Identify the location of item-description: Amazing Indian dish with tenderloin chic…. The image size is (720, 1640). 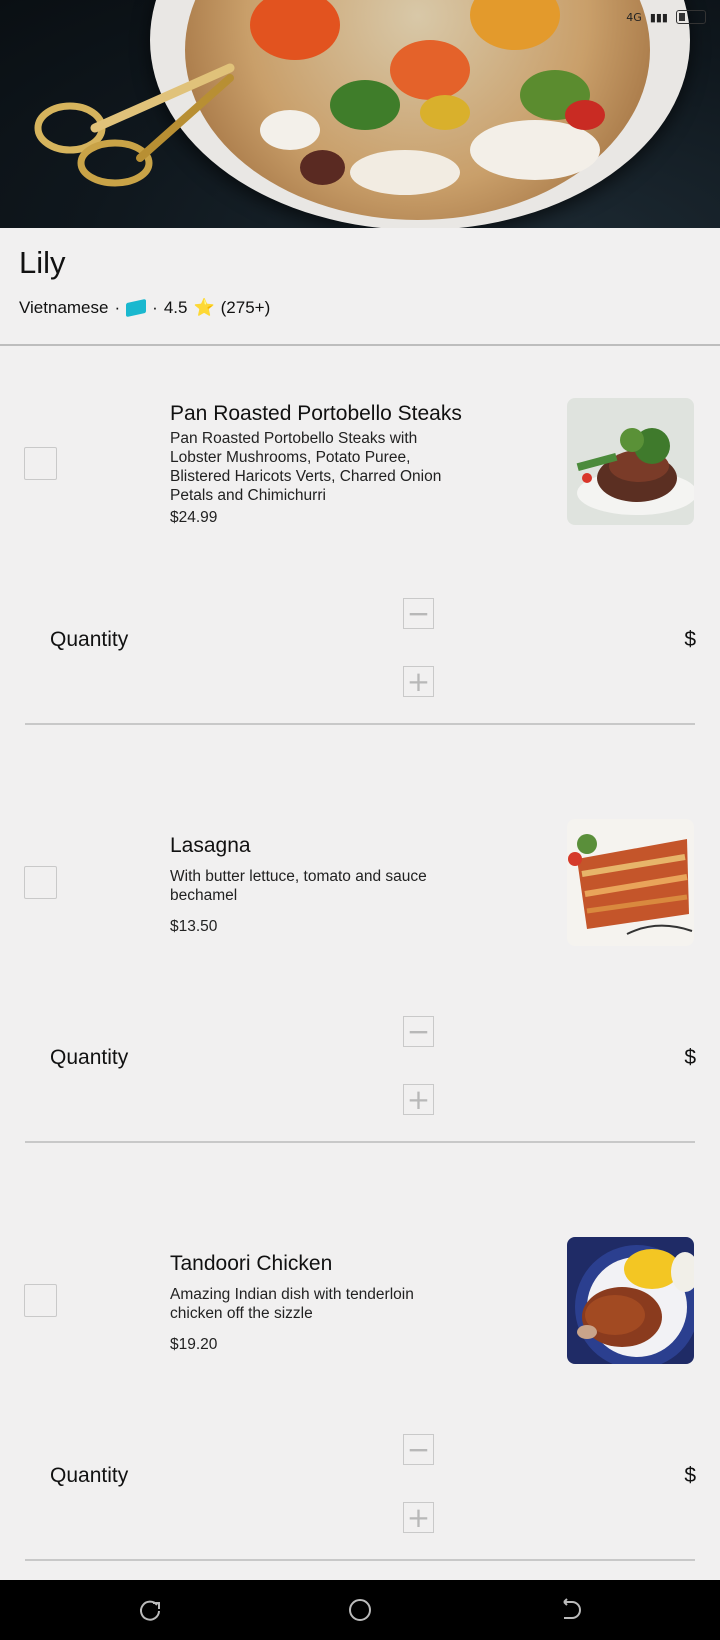
(292, 1304).